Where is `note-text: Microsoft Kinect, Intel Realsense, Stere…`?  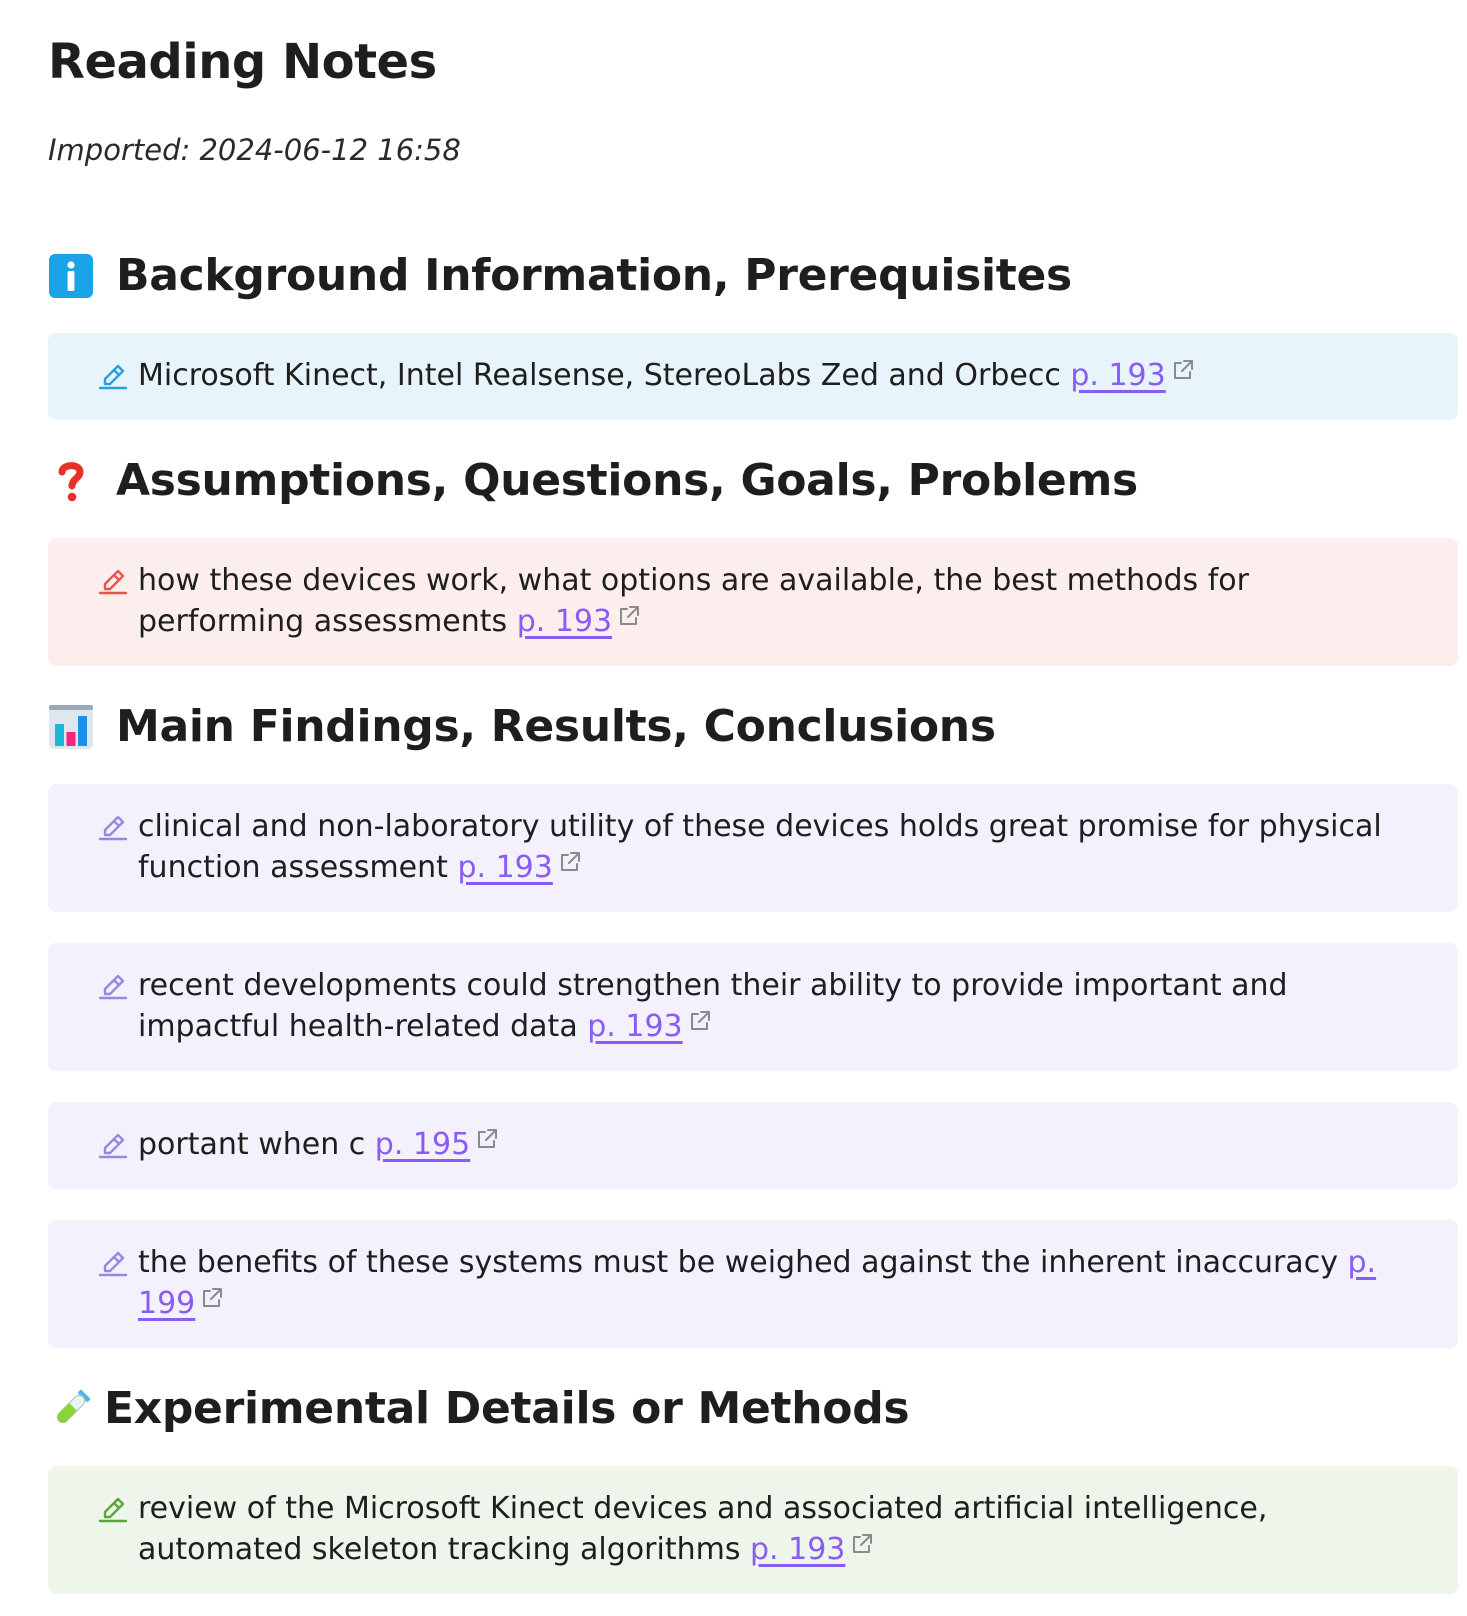 note-text: Microsoft Kinect, Intel Realsense, Stere… is located at coordinates (599, 375).